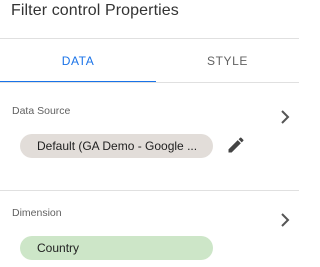  Describe the element at coordinates (149, 82) in the screenshot. I see `tabs-divider` at that location.